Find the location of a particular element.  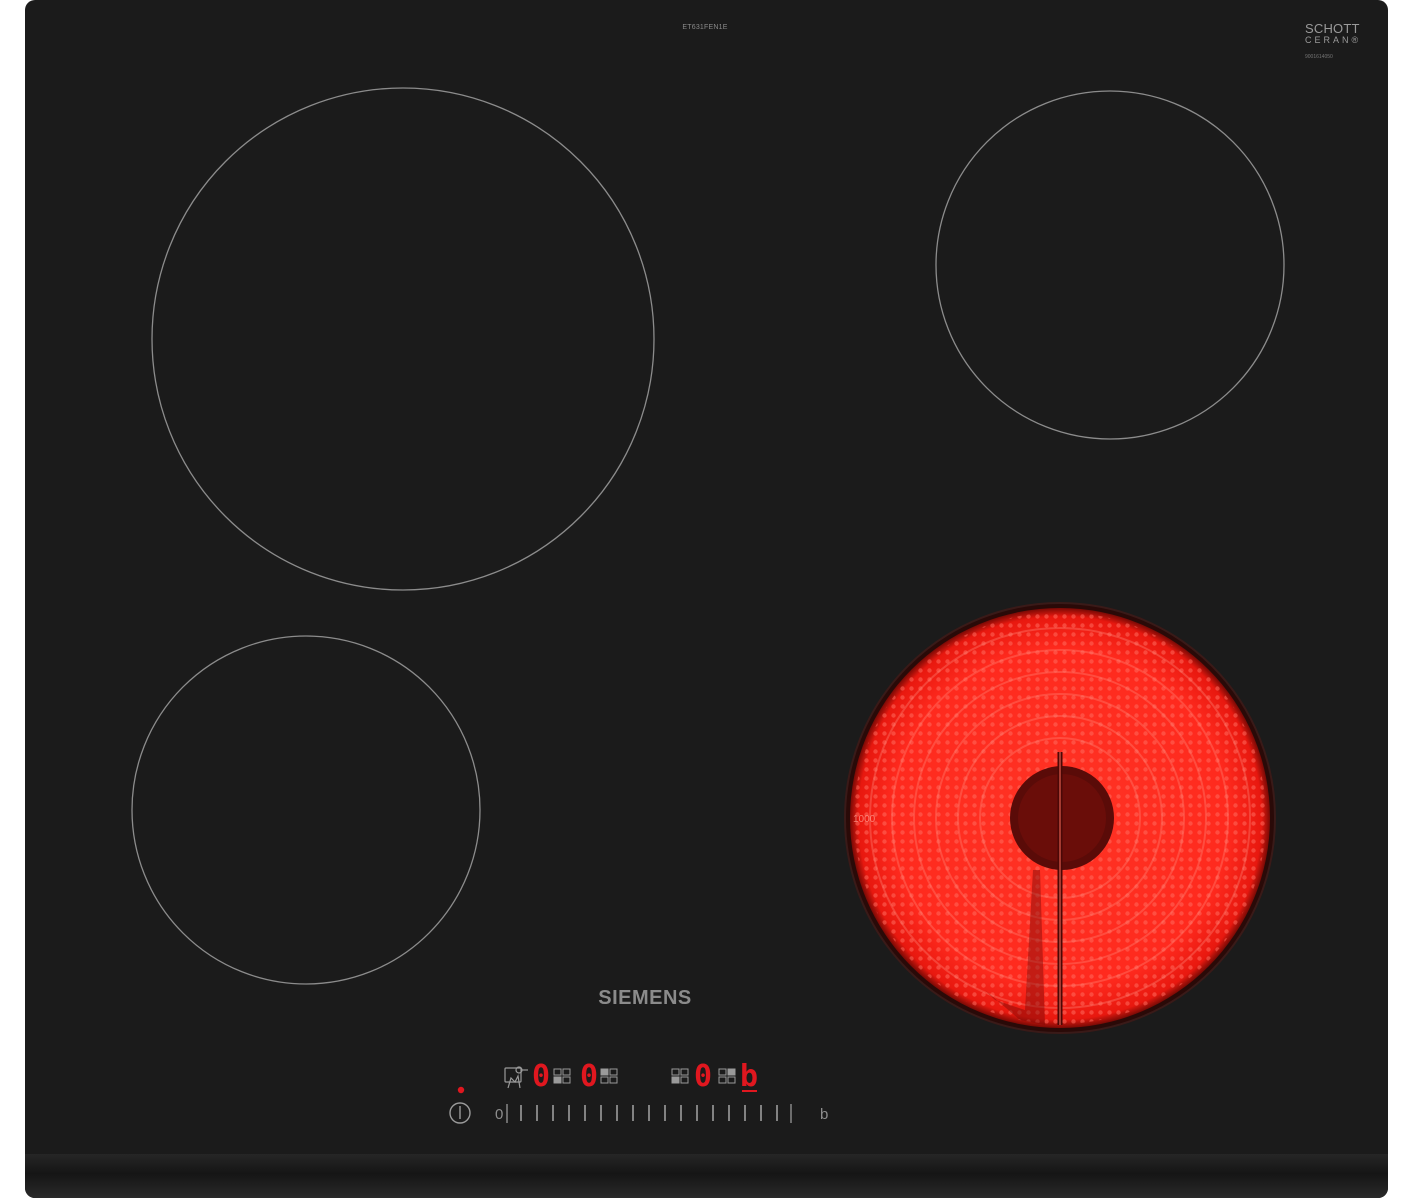

power-indicator-led is located at coordinates (461, 1090).